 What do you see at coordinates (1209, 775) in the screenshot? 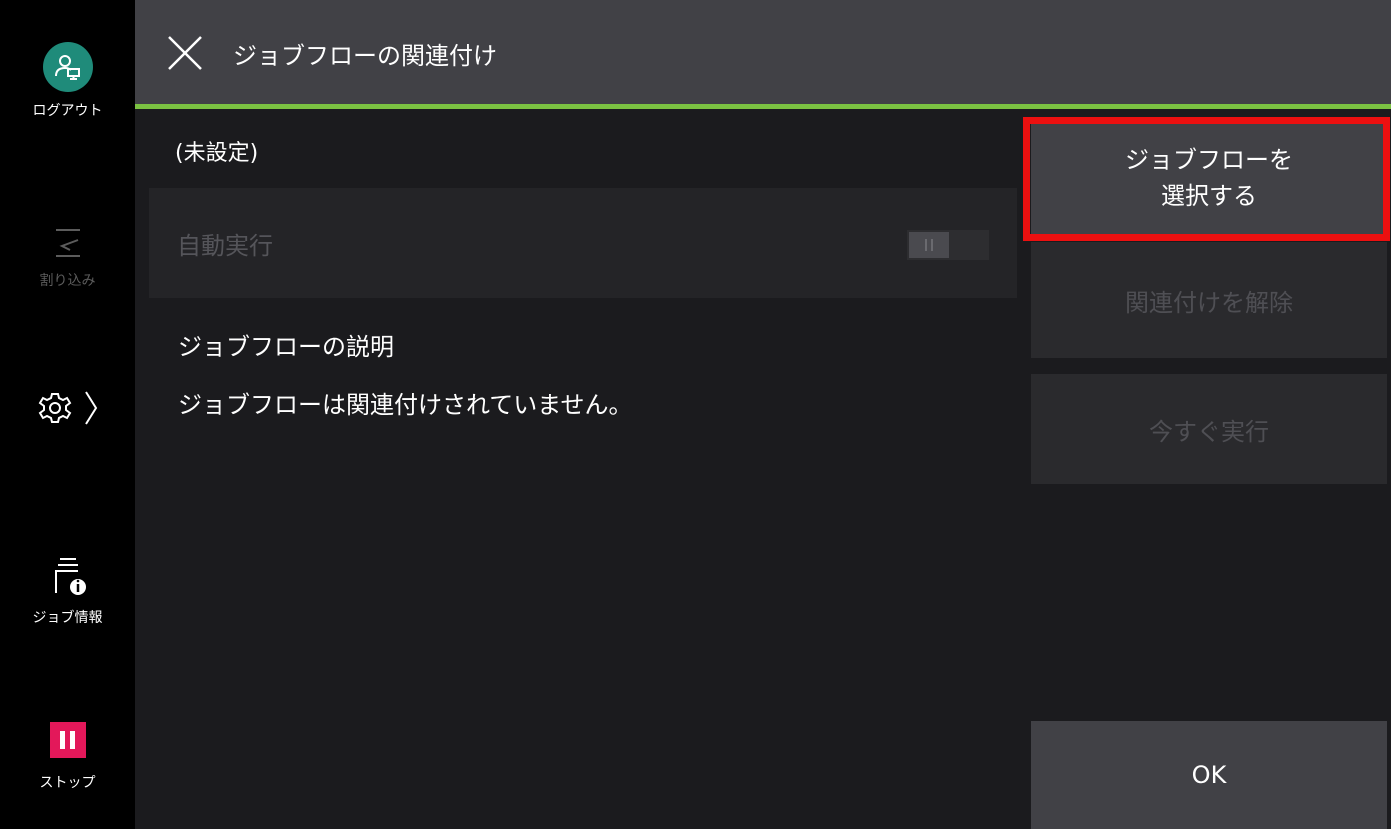
I see `ok-button: OK` at bounding box center [1209, 775].